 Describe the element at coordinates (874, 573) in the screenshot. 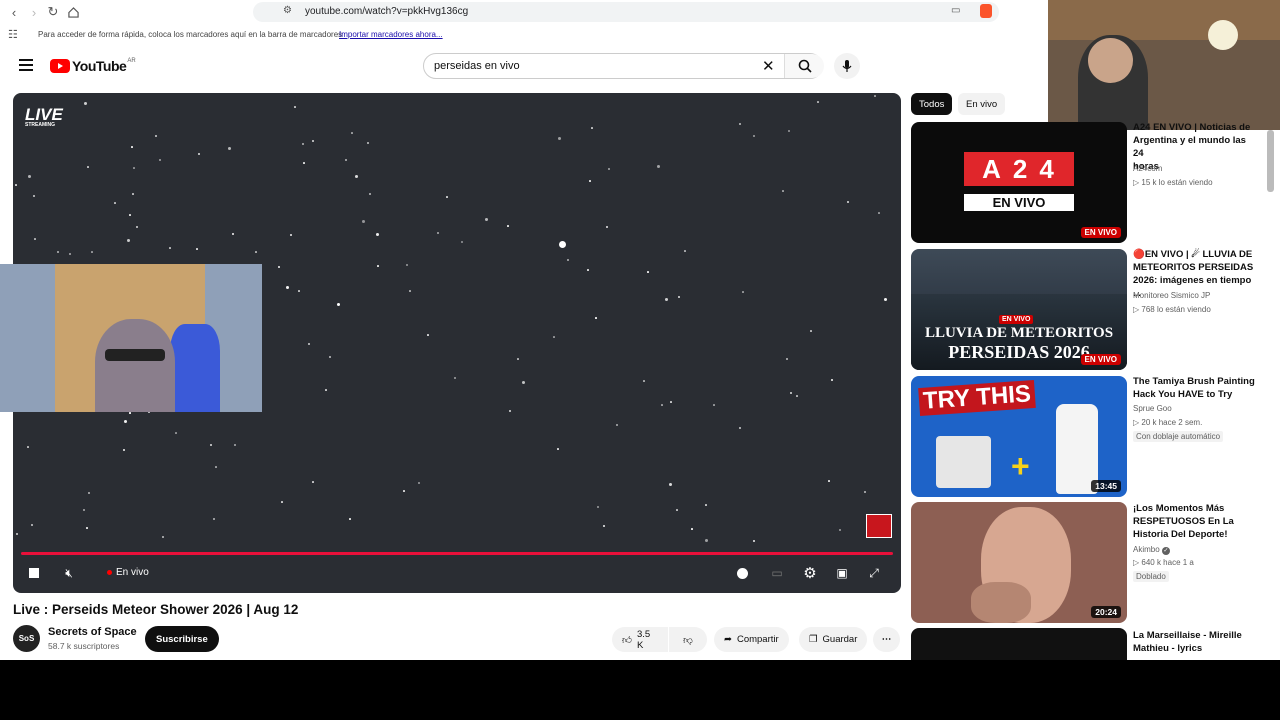

I see `fullscreen-button: ⤢` at that location.